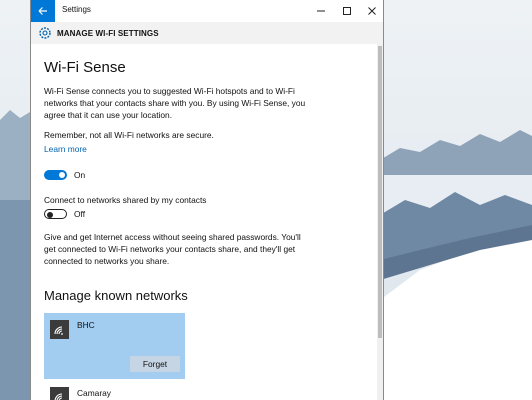 The width and height of the screenshot is (532, 400). I want to click on network-name: BHC, so click(86, 325).